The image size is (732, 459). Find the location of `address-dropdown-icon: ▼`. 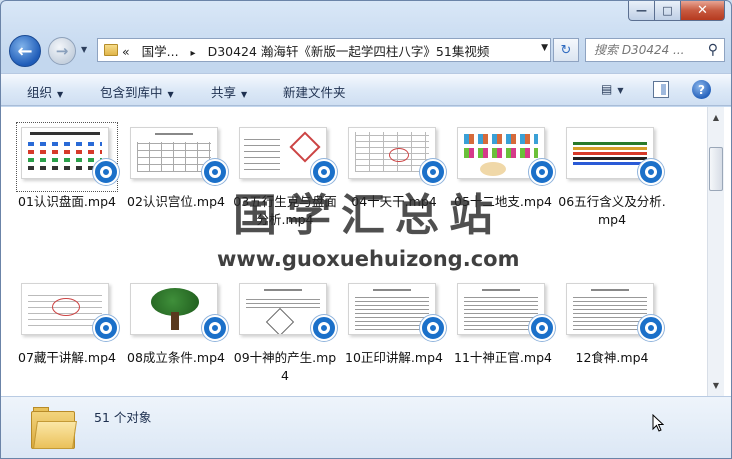

address-dropdown-icon: ▼ is located at coordinates (544, 48).